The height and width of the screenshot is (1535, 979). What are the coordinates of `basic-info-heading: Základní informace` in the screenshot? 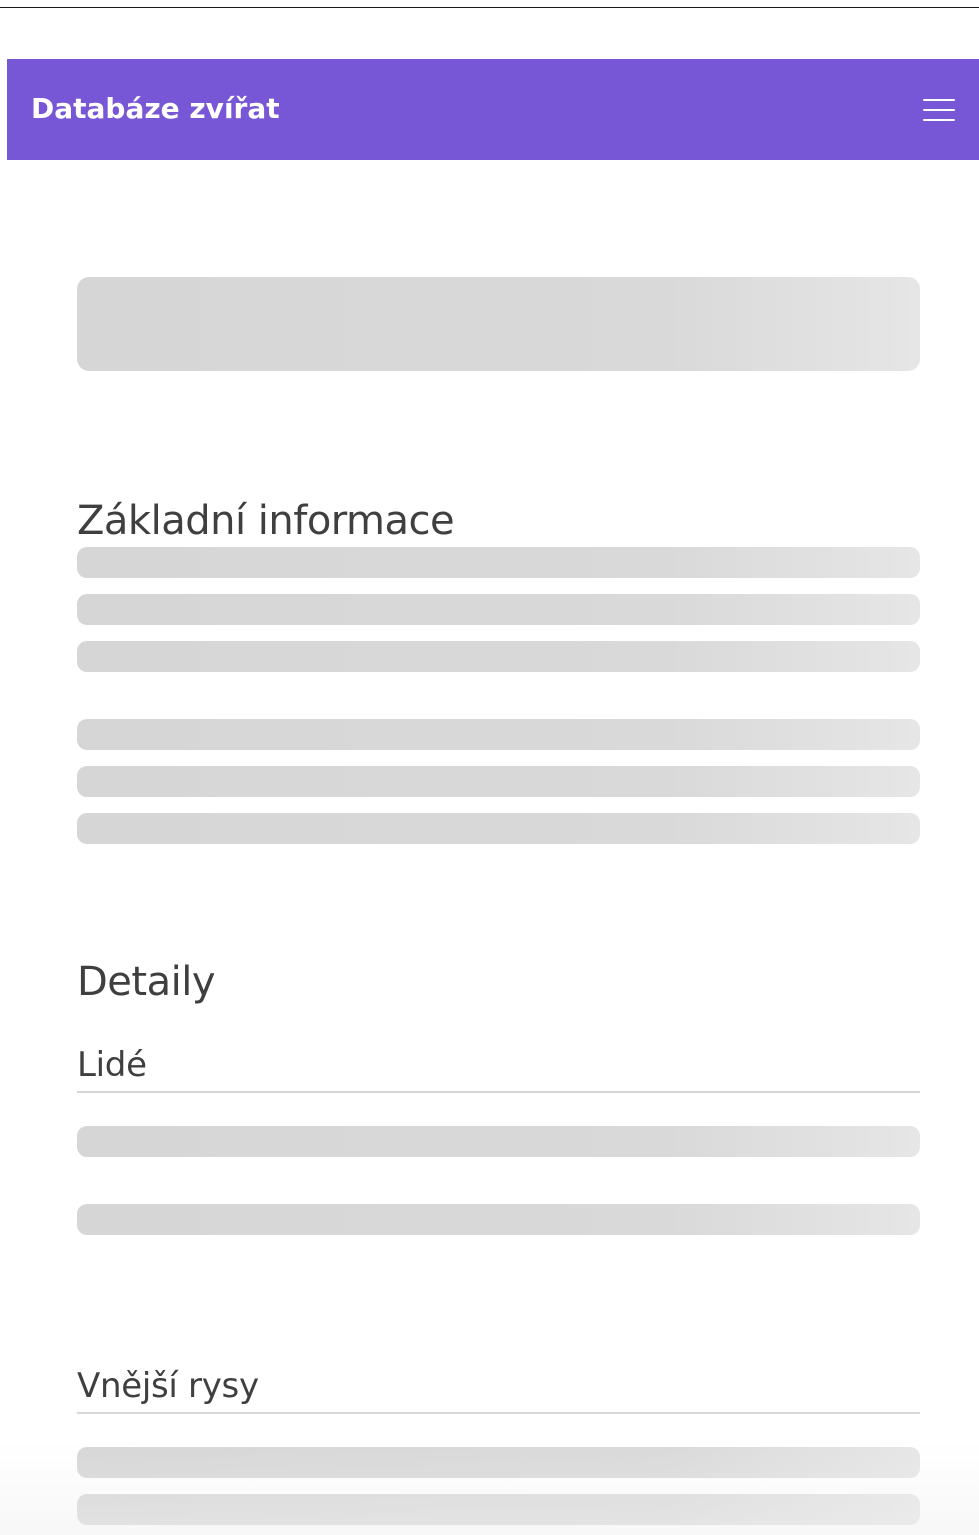 It's located at (266, 520).